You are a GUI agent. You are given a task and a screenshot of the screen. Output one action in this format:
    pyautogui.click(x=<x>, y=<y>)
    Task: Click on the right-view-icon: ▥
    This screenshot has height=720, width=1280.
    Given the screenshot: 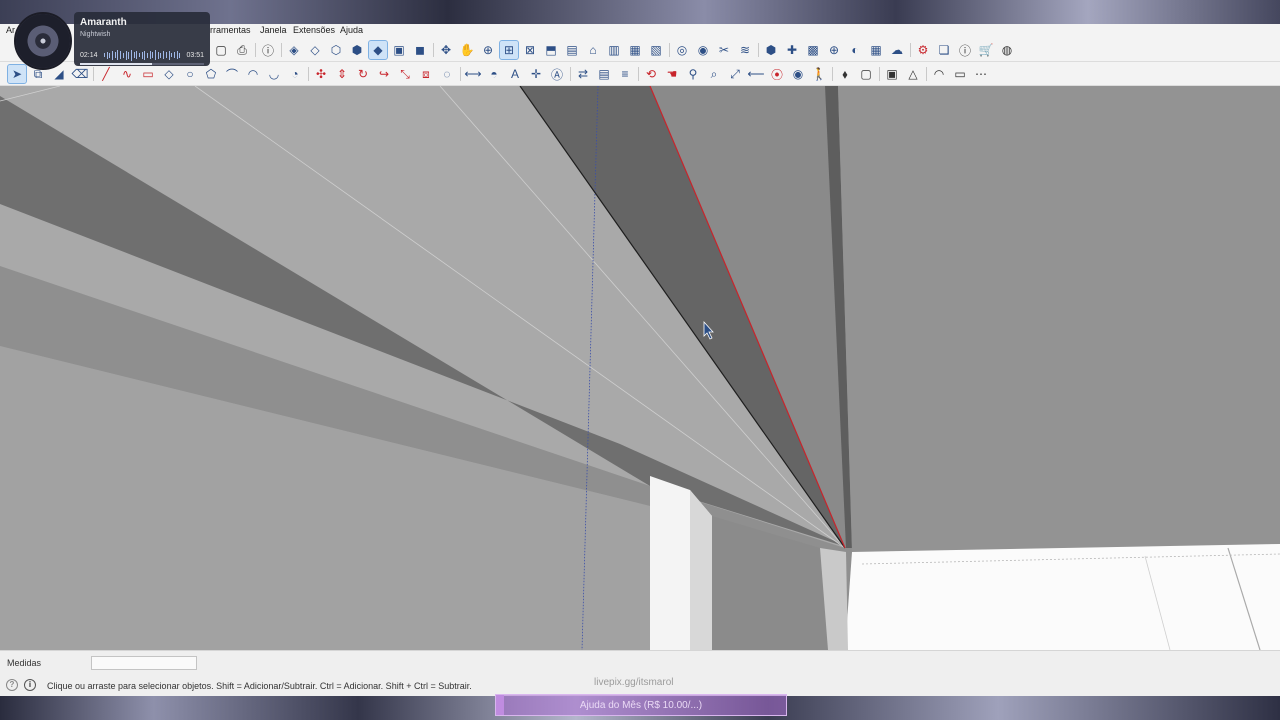 What is the action you would take?
    pyautogui.click(x=614, y=50)
    